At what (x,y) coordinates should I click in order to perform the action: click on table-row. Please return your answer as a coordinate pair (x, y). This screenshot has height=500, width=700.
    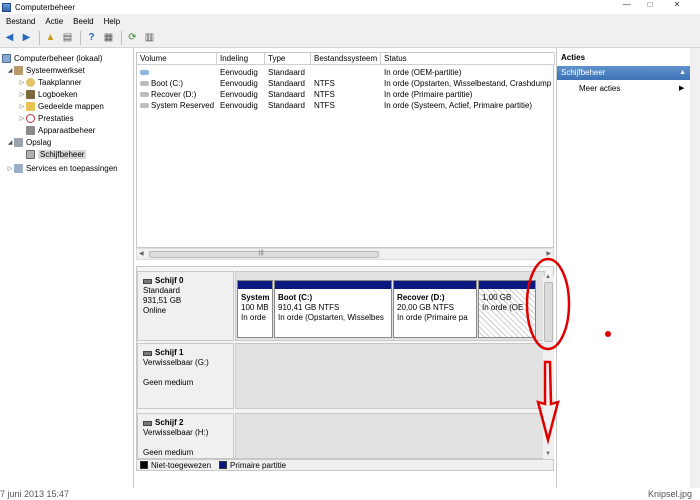
    Looking at the image, I should click on (177, 72).